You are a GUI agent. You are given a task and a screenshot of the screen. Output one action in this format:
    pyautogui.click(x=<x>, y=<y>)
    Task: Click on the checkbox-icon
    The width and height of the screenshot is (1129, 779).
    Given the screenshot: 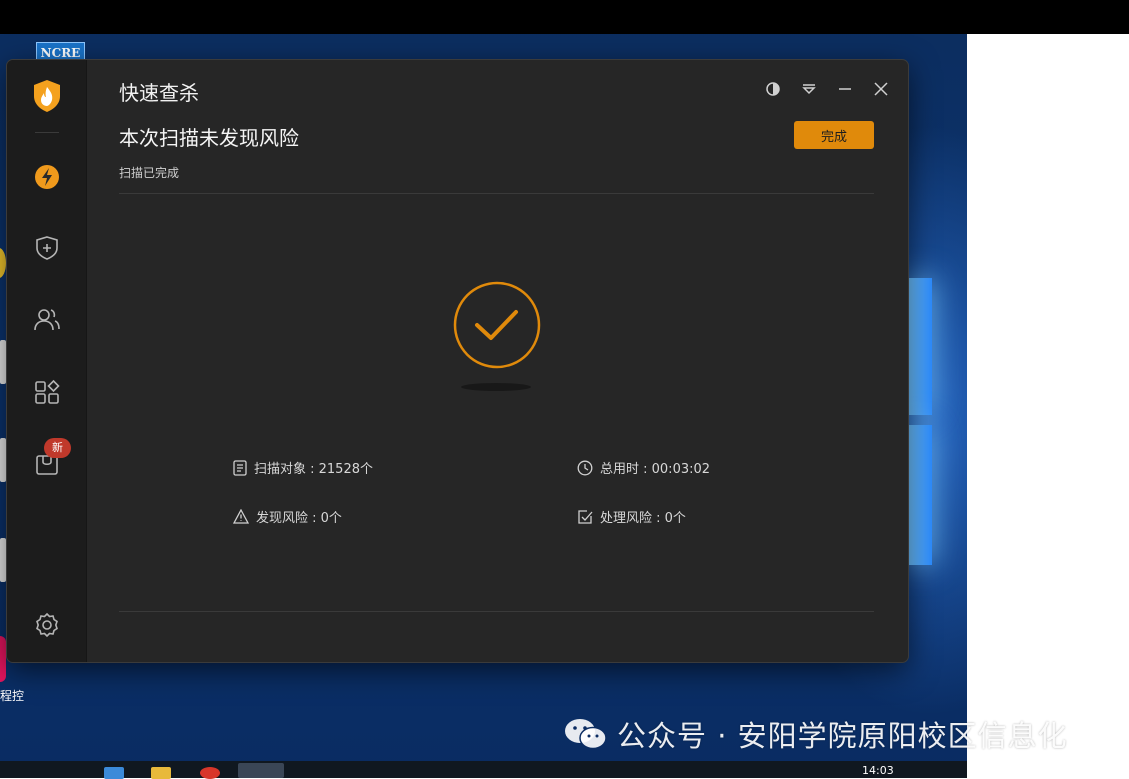 What is the action you would take?
    pyautogui.click(x=585, y=516)
    